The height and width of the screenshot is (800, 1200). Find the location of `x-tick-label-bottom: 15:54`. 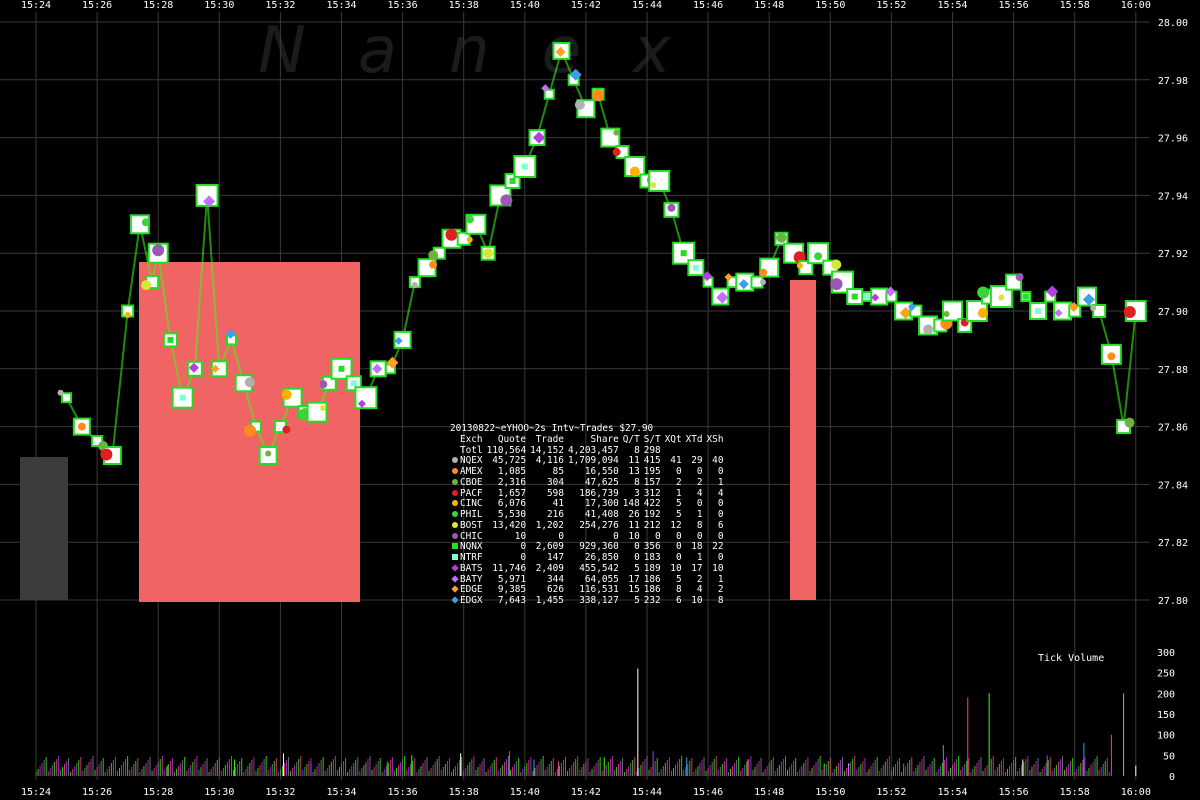

x-tick-label-bottom: 15:54 is located at coordinates (952, 792).